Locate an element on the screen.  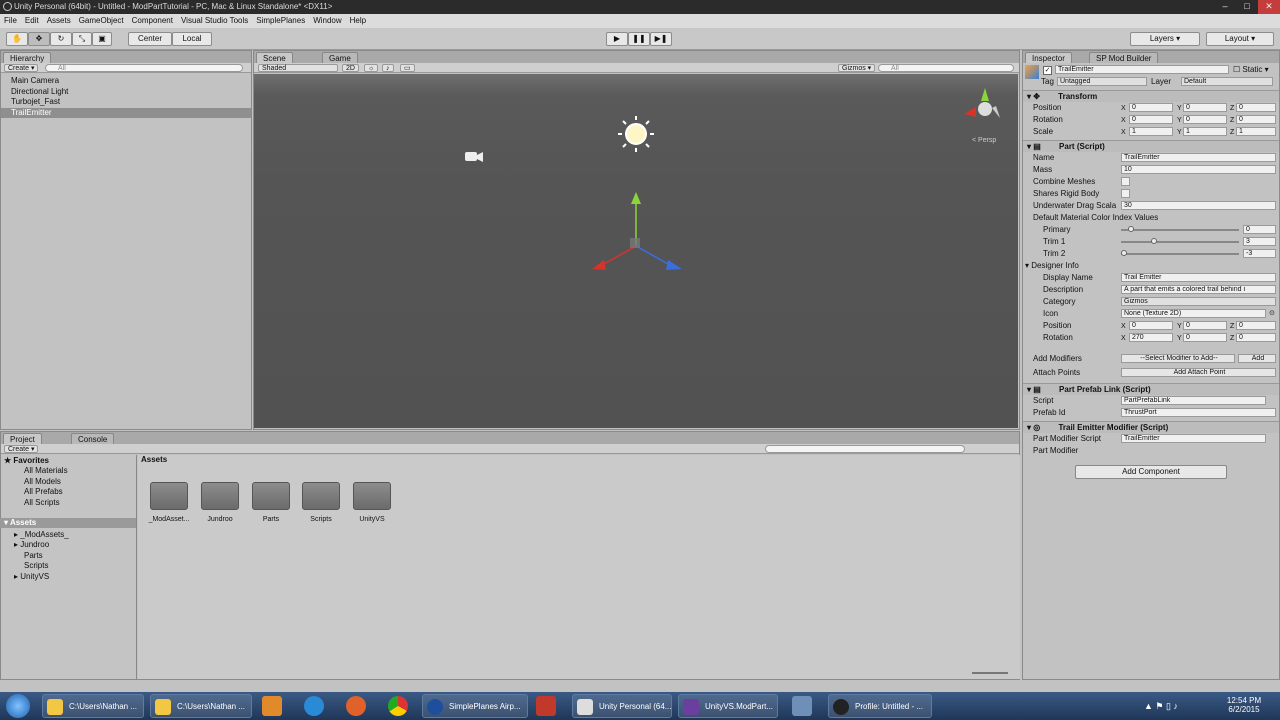
fav-all-materials: All Materials is located at coordinates (46, 471).